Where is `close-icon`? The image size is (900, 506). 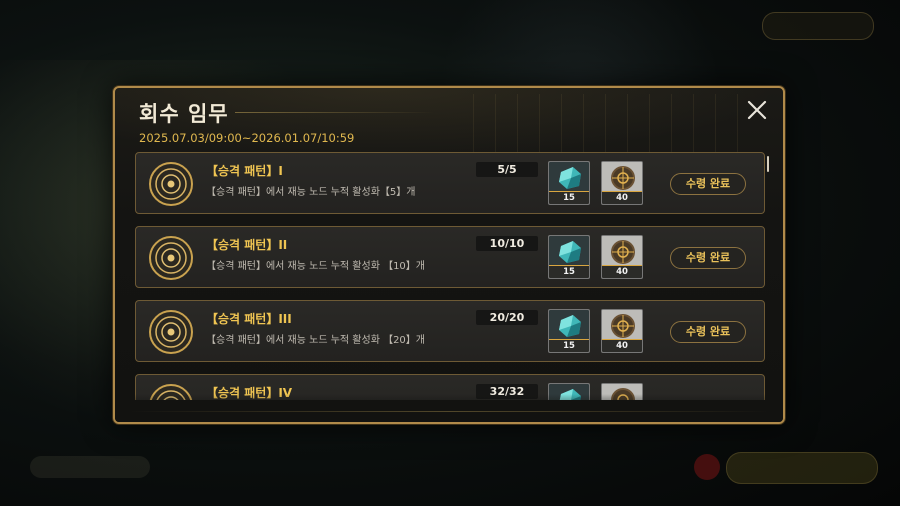 close-icon is located at coordinates (757, 110).